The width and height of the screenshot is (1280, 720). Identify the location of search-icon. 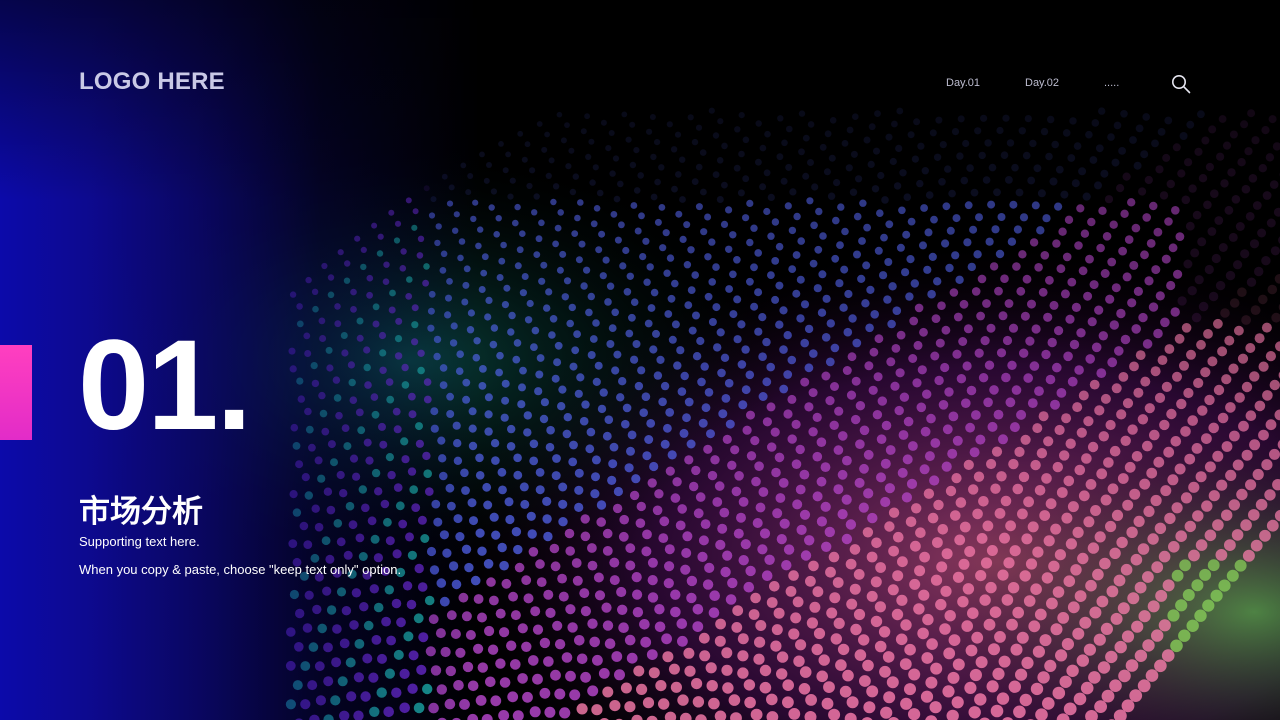
(1181, 84).